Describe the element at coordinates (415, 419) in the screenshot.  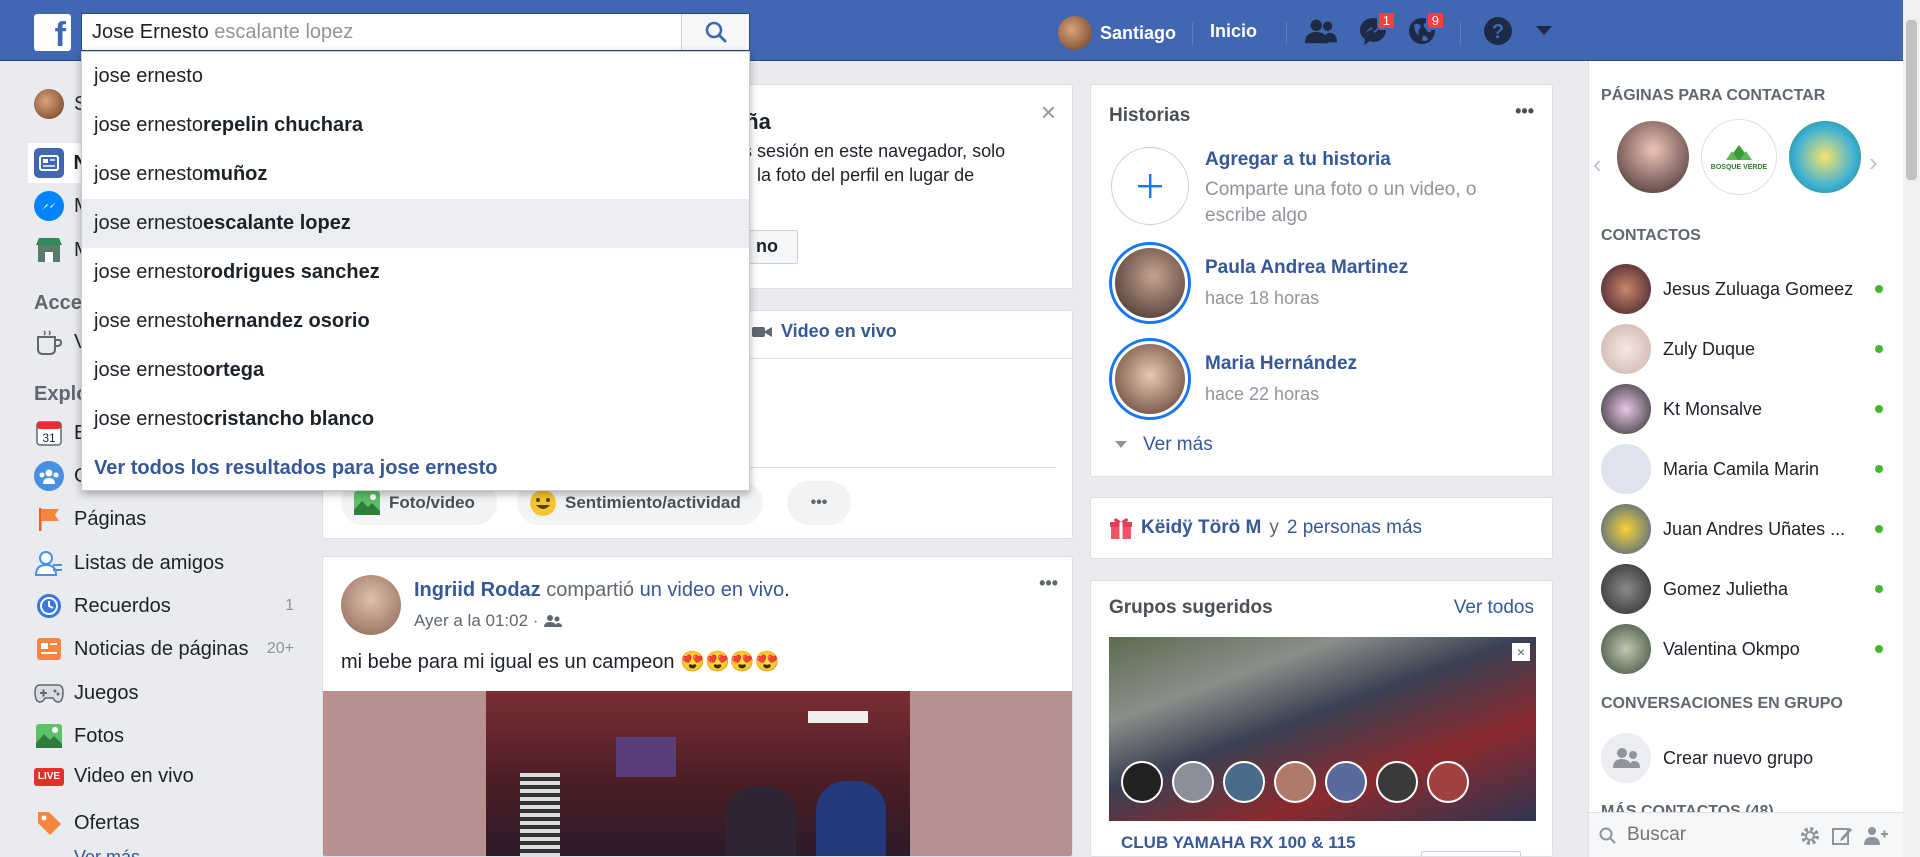
I see `suggestion-item: jose ernesto cristancho blanco` at that location.